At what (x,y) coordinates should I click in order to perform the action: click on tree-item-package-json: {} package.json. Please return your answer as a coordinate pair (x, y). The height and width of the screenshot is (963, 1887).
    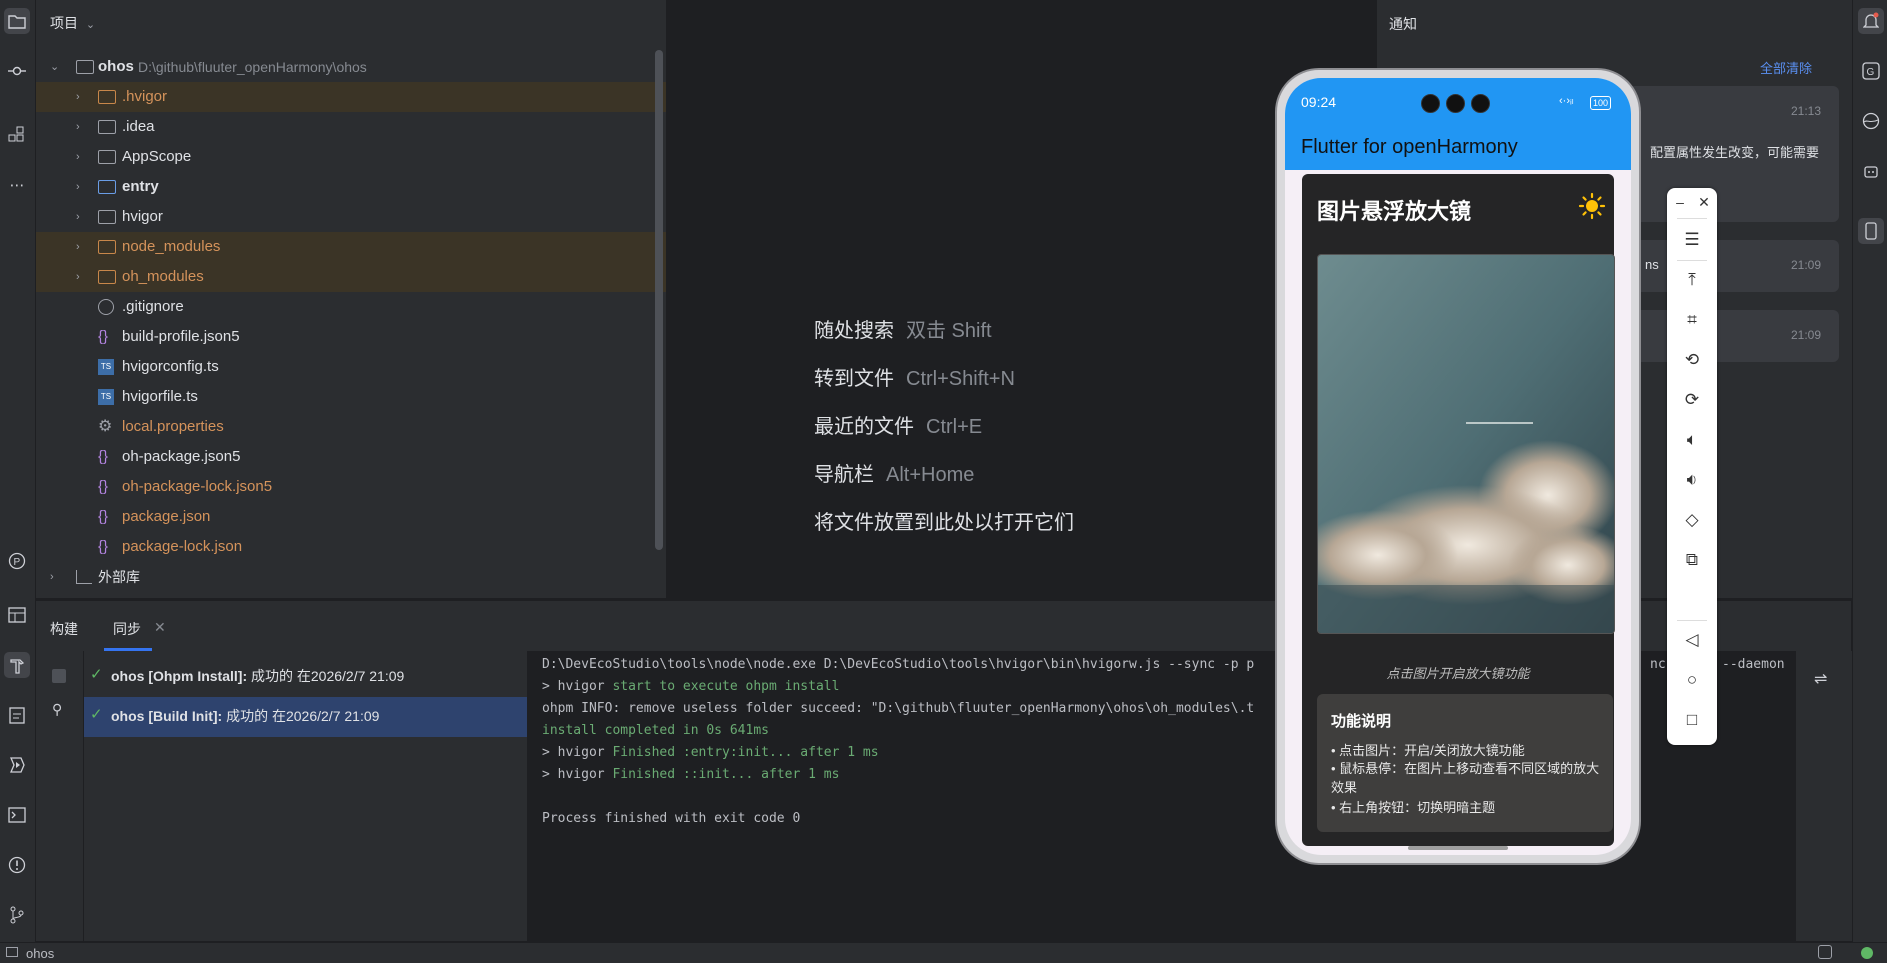
    Looking at the image, I should click on (351, 517).